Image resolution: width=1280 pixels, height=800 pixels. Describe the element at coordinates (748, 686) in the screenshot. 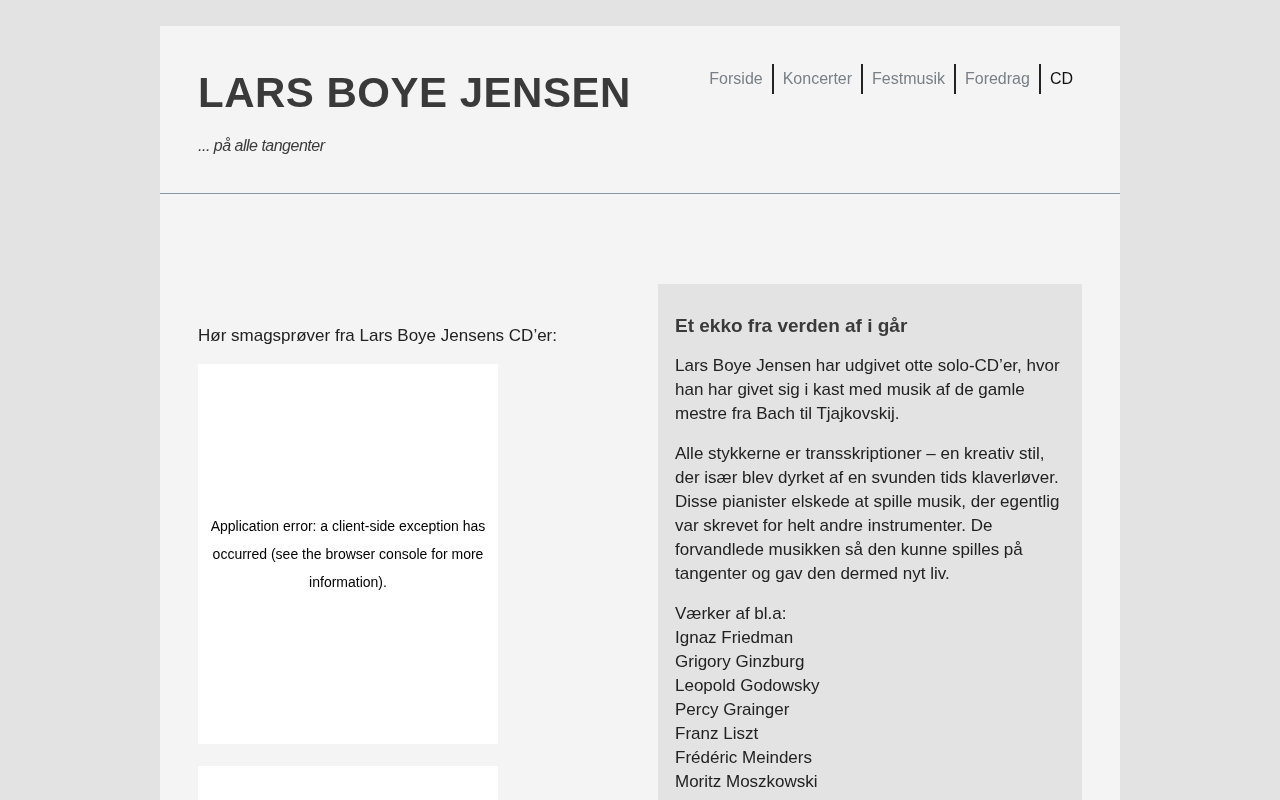

I see `composer-name: Leopold Godowsky` at that location.